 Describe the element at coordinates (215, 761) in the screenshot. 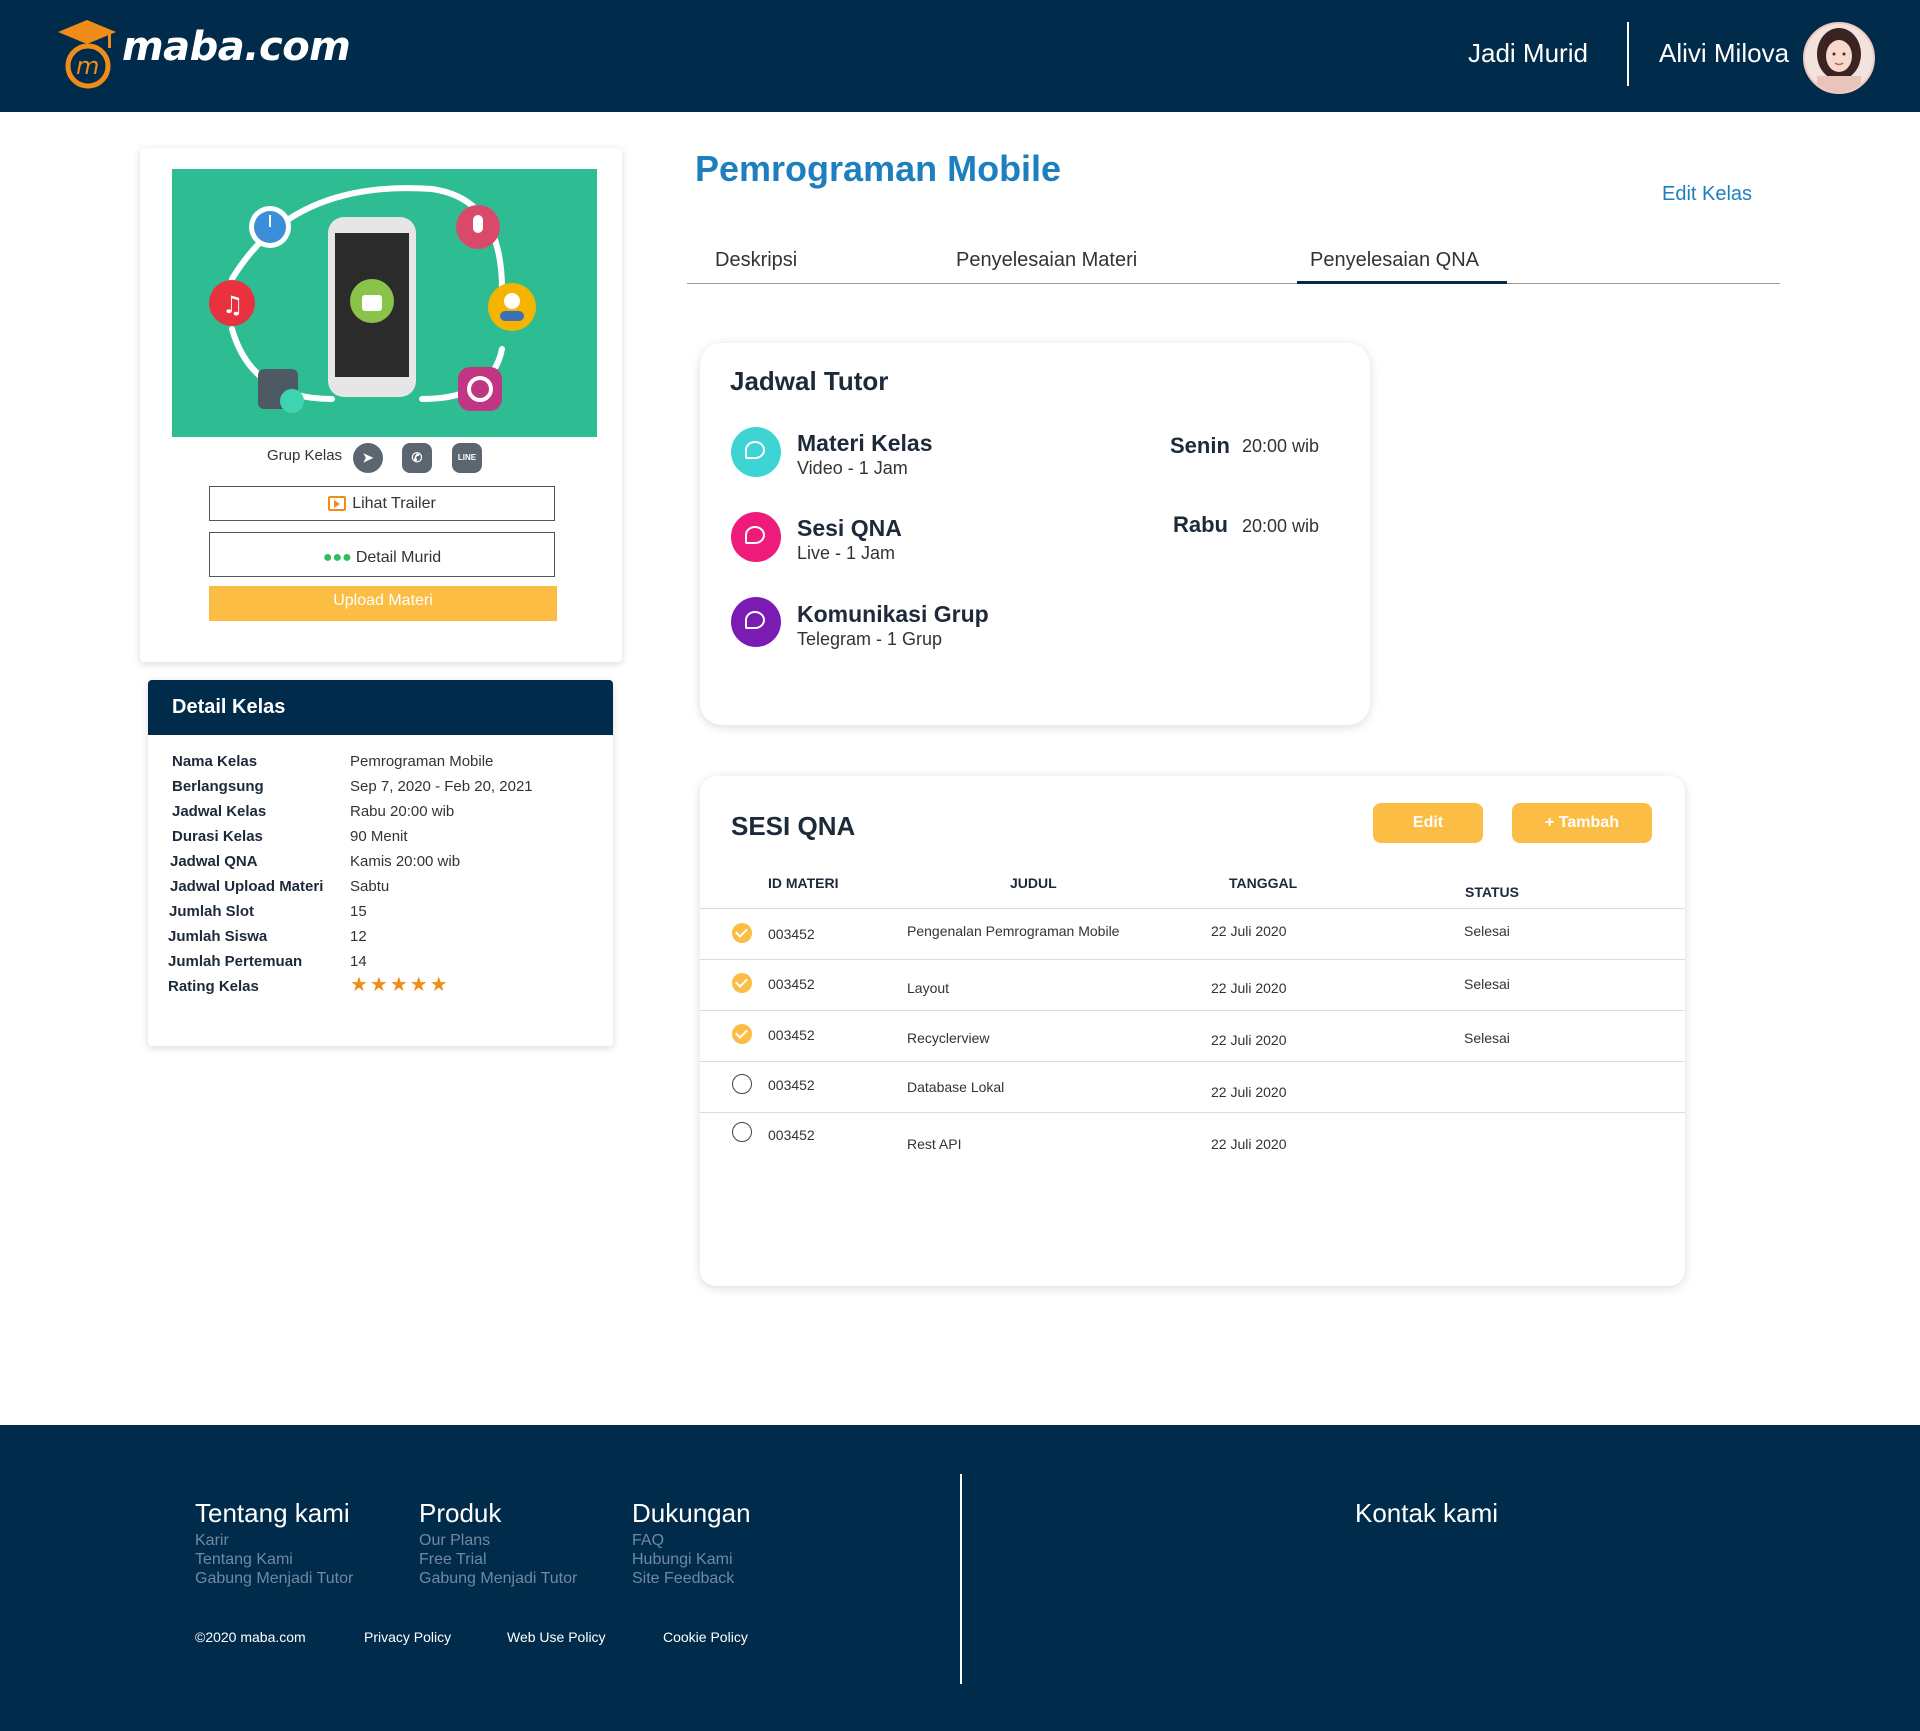

I see `detail-label: Nama Kelas` at that location.